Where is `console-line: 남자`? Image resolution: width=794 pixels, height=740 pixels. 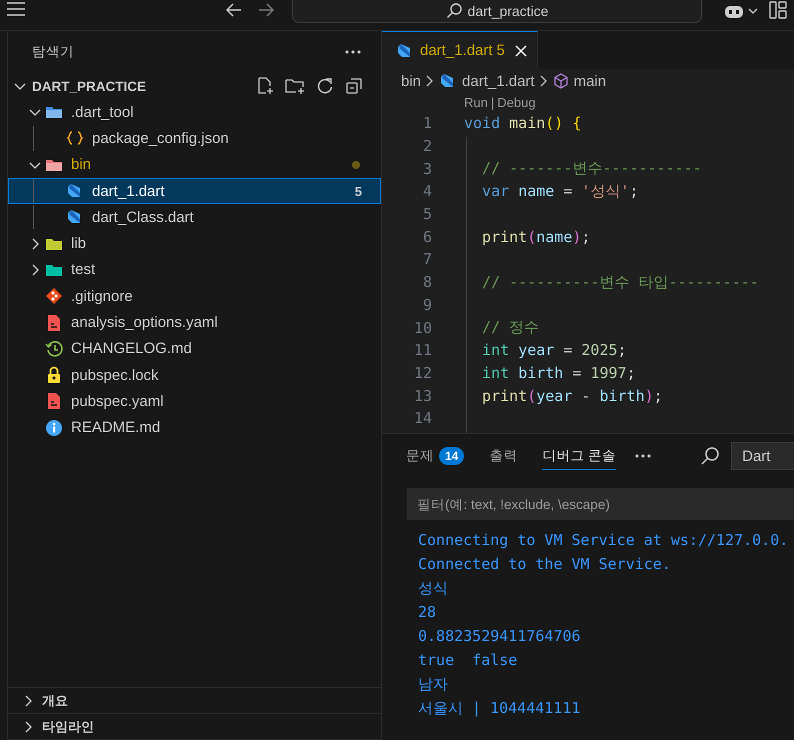
console-line: 남자 is located at coordinates (433, 684).